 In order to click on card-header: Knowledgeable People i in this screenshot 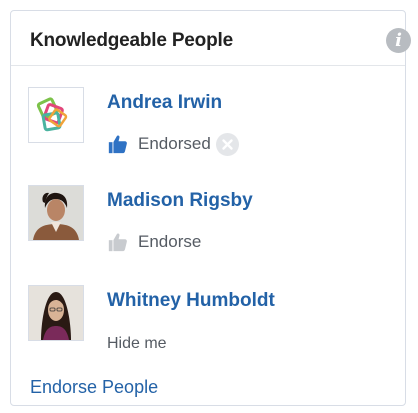, I will do `click(211, 38)`.